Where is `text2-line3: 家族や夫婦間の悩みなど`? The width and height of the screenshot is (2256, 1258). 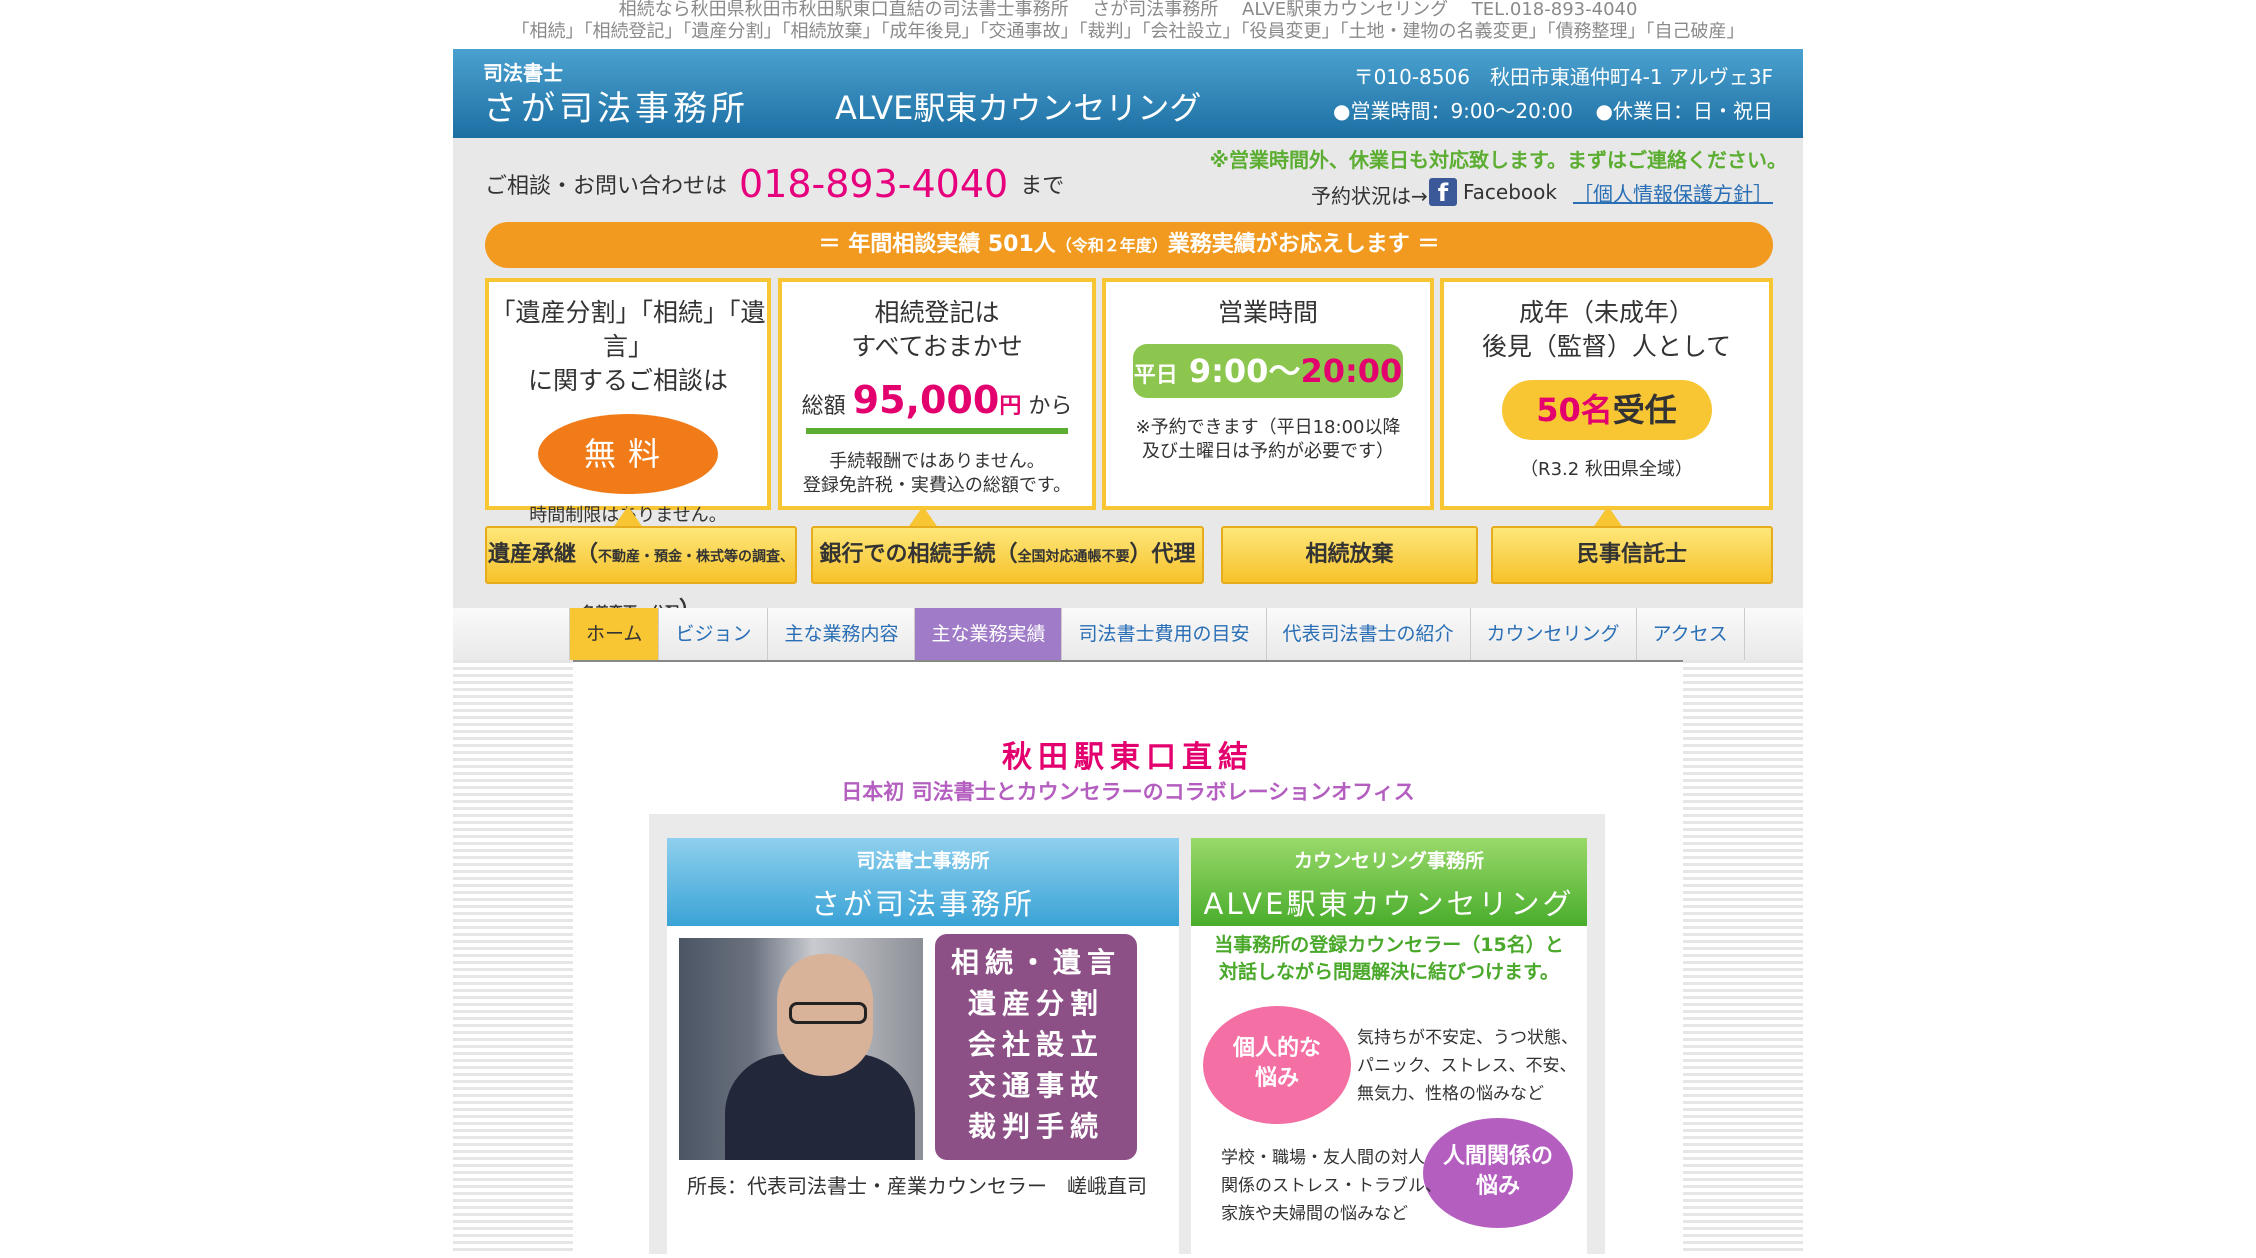
text2-line3: 家族や夫婦間の悩みなど is located at coordinates (1314, 1214).